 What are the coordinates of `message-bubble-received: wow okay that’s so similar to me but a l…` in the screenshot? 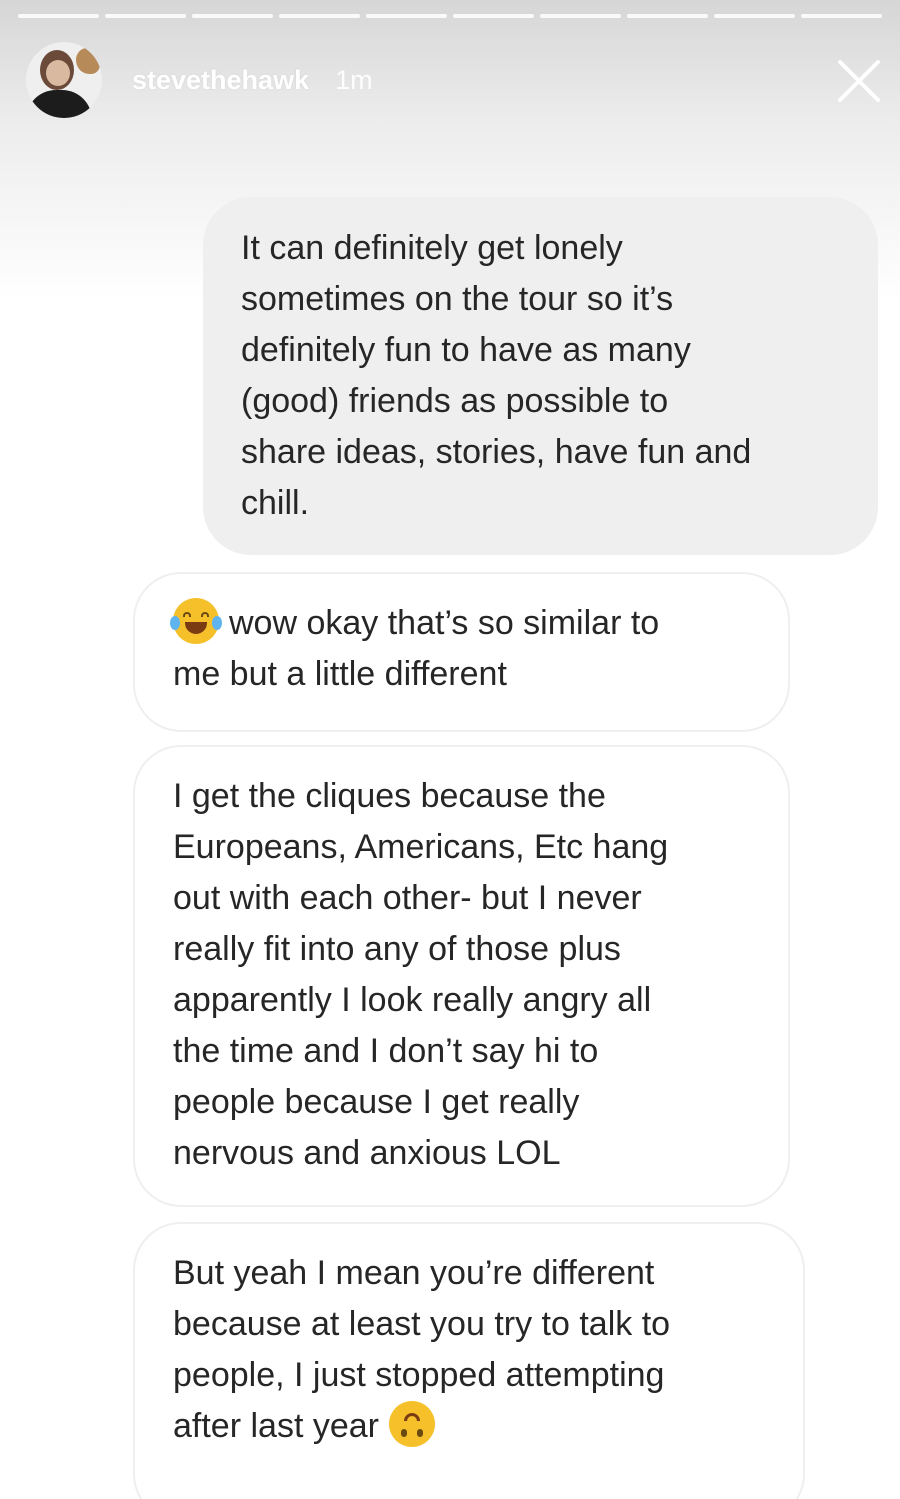 It's located at (461, 652).